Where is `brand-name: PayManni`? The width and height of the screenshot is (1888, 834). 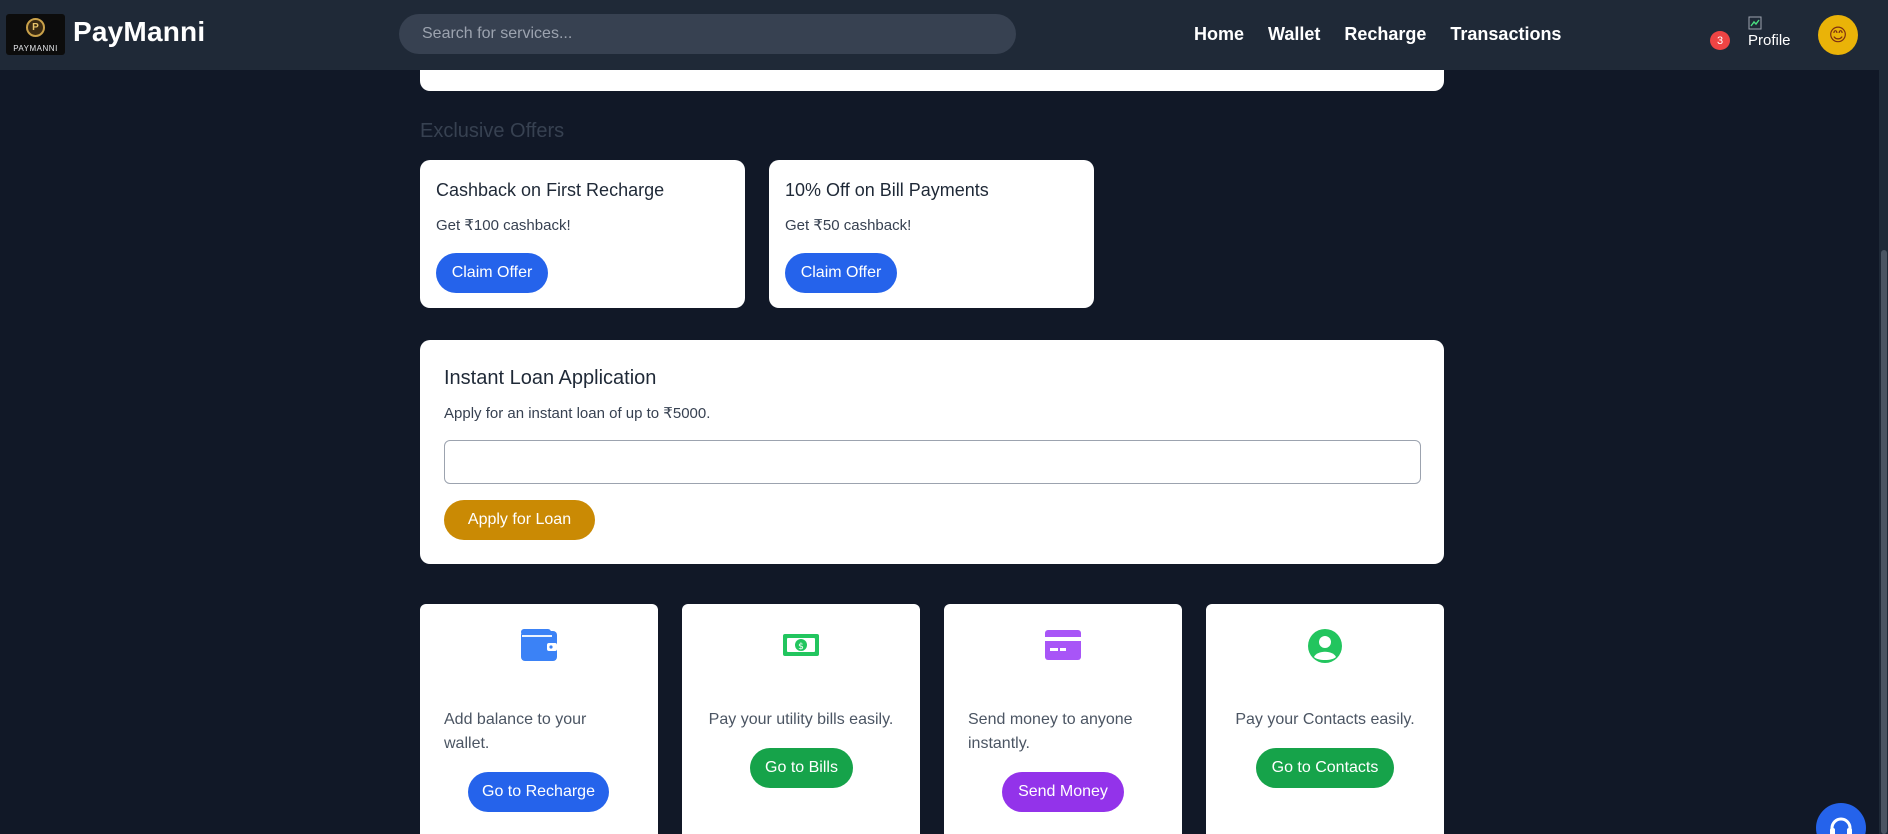 brand-name: PayManni is located at coordinates (139, 32).